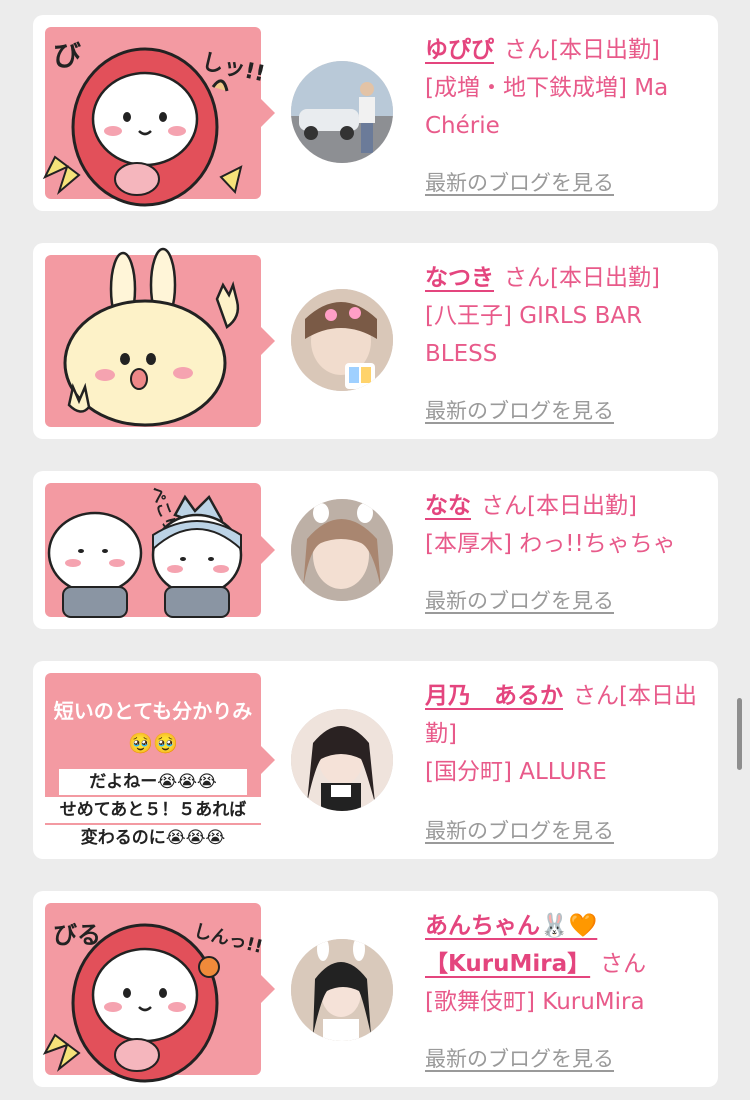  I want to click on post-card: ぺこり なな さん[本日出勤] [本厚木] わっ!!ちゃちゃ 最新のブログを見る, so click(375, 550).